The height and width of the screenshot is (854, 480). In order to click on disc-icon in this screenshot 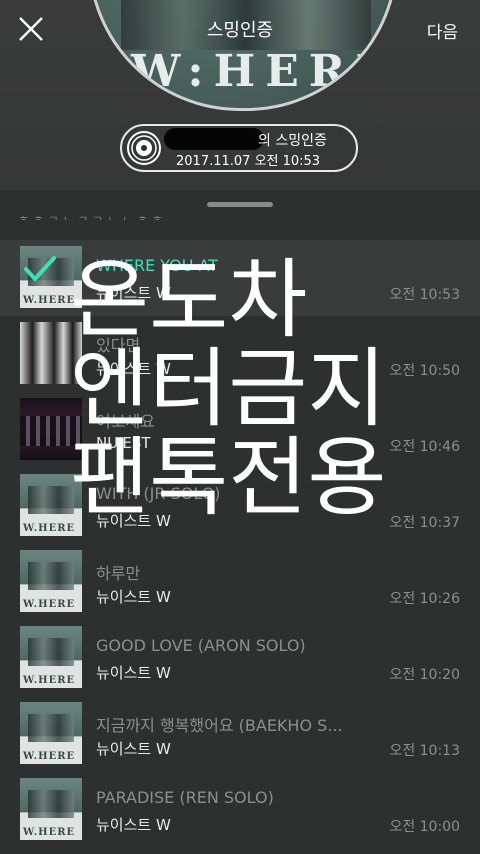, I will do `click(144, 148)`.